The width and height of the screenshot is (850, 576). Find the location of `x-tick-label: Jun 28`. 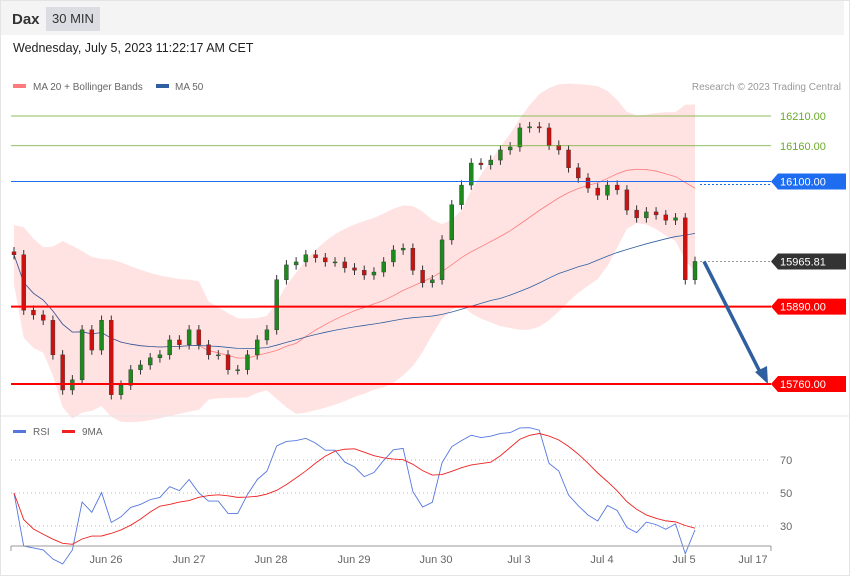

x-tick-label: Jun 28 is located at coordinates (270, 560).